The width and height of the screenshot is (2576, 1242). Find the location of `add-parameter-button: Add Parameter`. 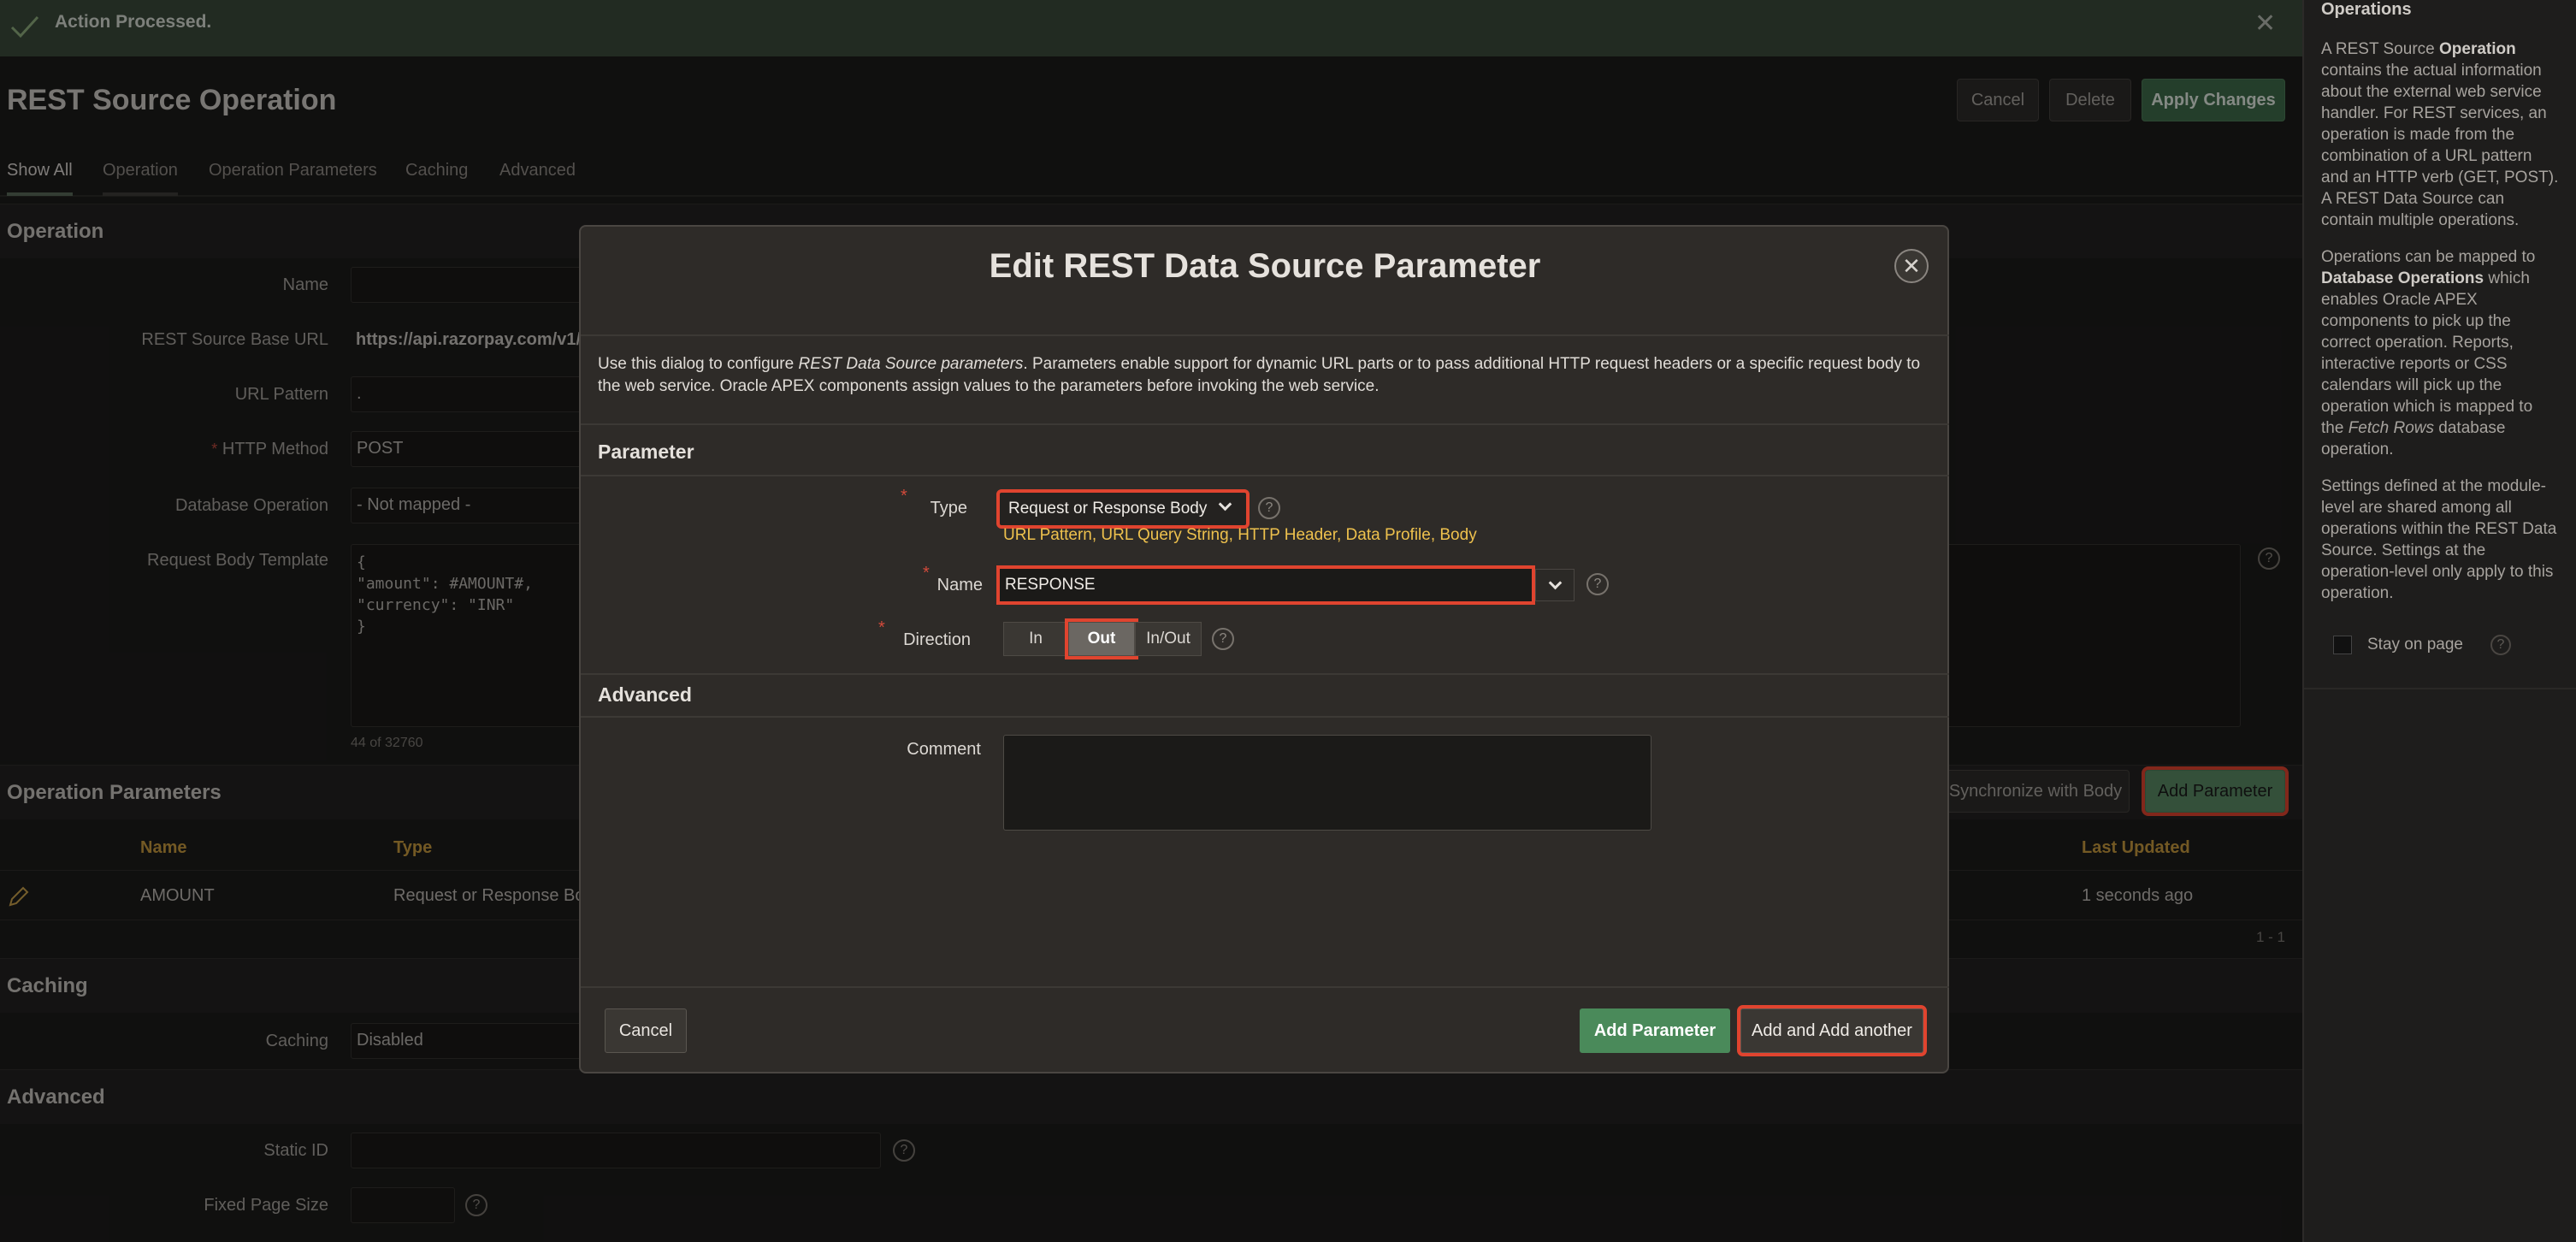

add-parameter-button: Add Parameter is located at coordinates (1655, 1031).